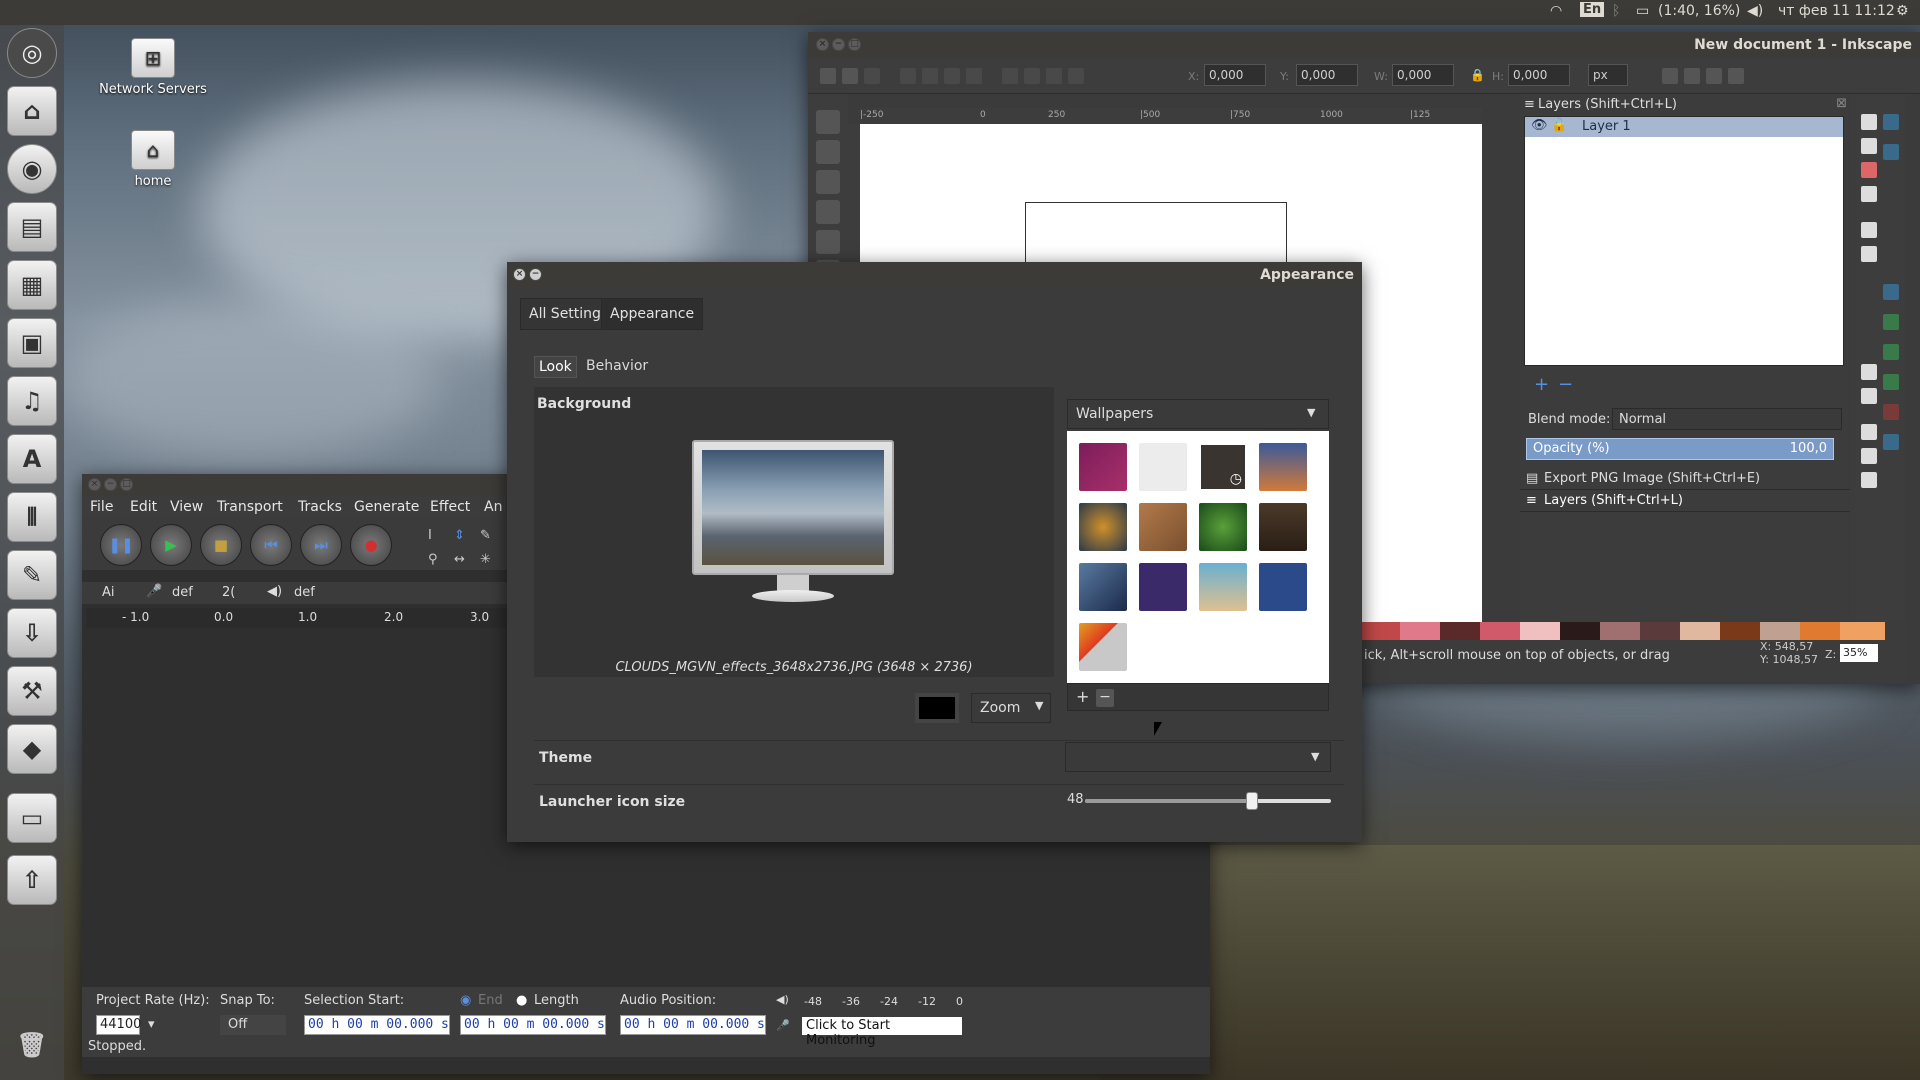 This screenshot has height=1080, width=1920. Describe the element at coordinates (1684, 127) in the screenshot. I see `layer-row: 👁 🔓 Layer 1` at that location.